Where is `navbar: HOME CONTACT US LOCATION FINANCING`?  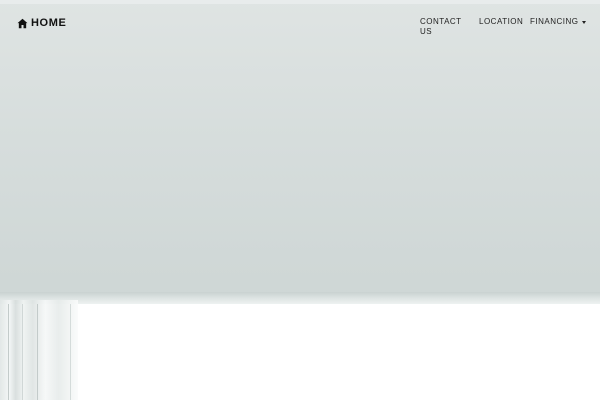
navbar: HOME CONTACT US LOCATION FINANCING is located at coordinates (300, 22).